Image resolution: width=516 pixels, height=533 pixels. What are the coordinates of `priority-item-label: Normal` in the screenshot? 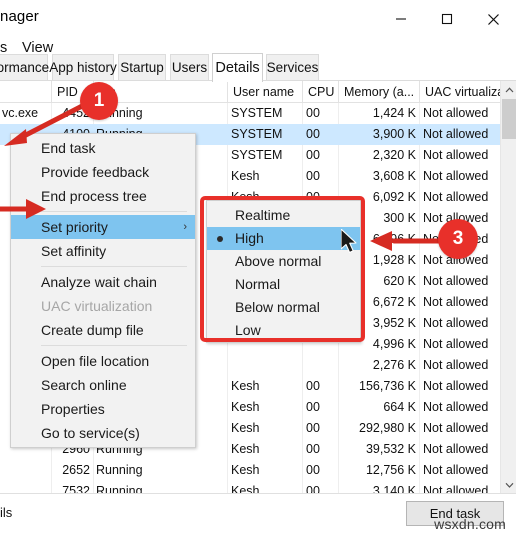 It's located at (258, 284).